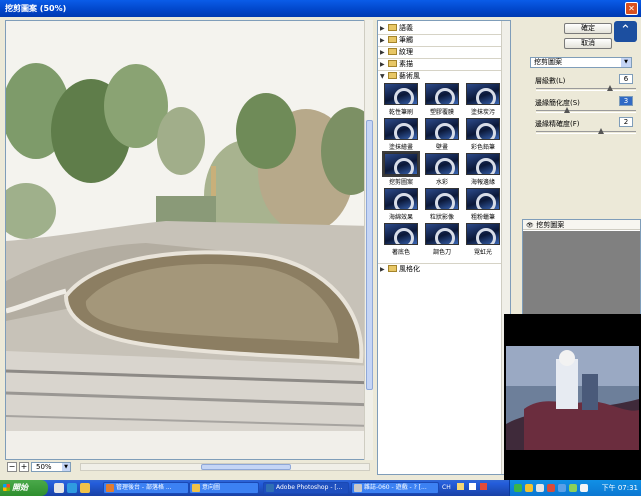 The width and height of the screenshot is (641, 496). What do you see at coordinates (6, 487) in the screenshot?
I see `windows-logo-icon` at bounding box center [6, 487].